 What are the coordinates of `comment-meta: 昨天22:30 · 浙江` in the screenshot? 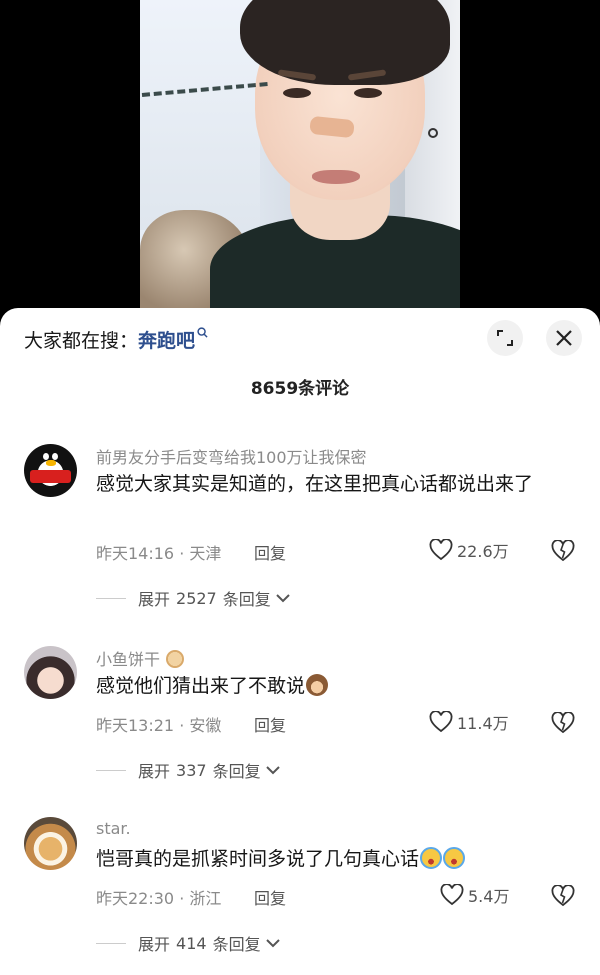 It's located at (159, 898).